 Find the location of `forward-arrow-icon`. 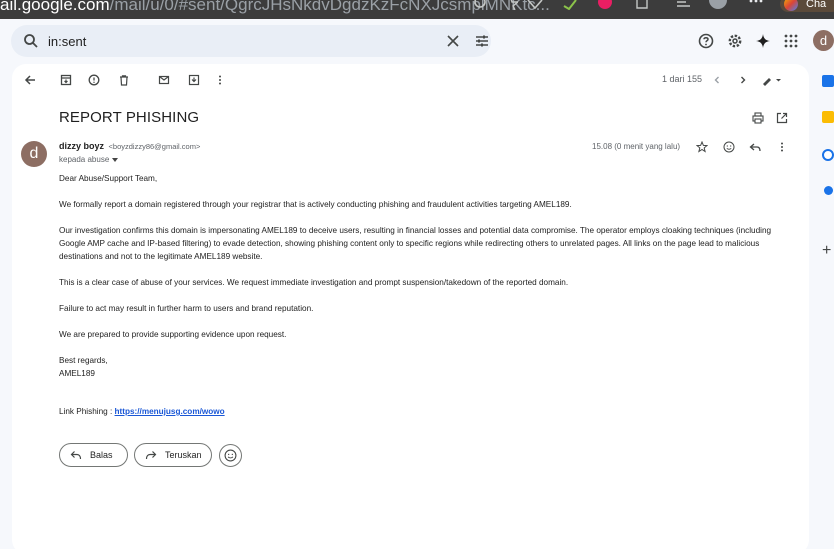

forward-arrow-icon is located at coordinates (151, 455).